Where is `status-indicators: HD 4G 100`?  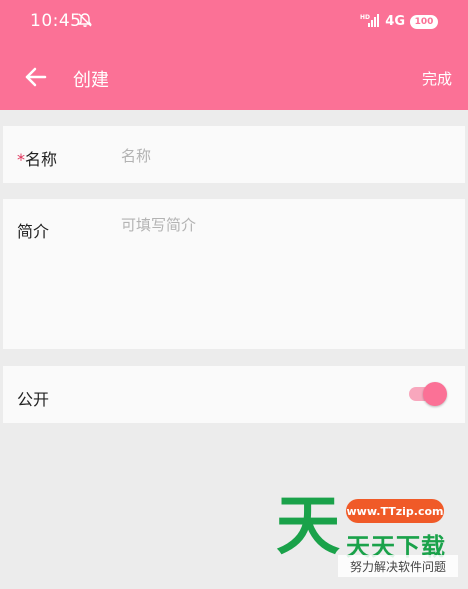
status-indicators: HD 4G 100 is located at coordinates (399, 21).